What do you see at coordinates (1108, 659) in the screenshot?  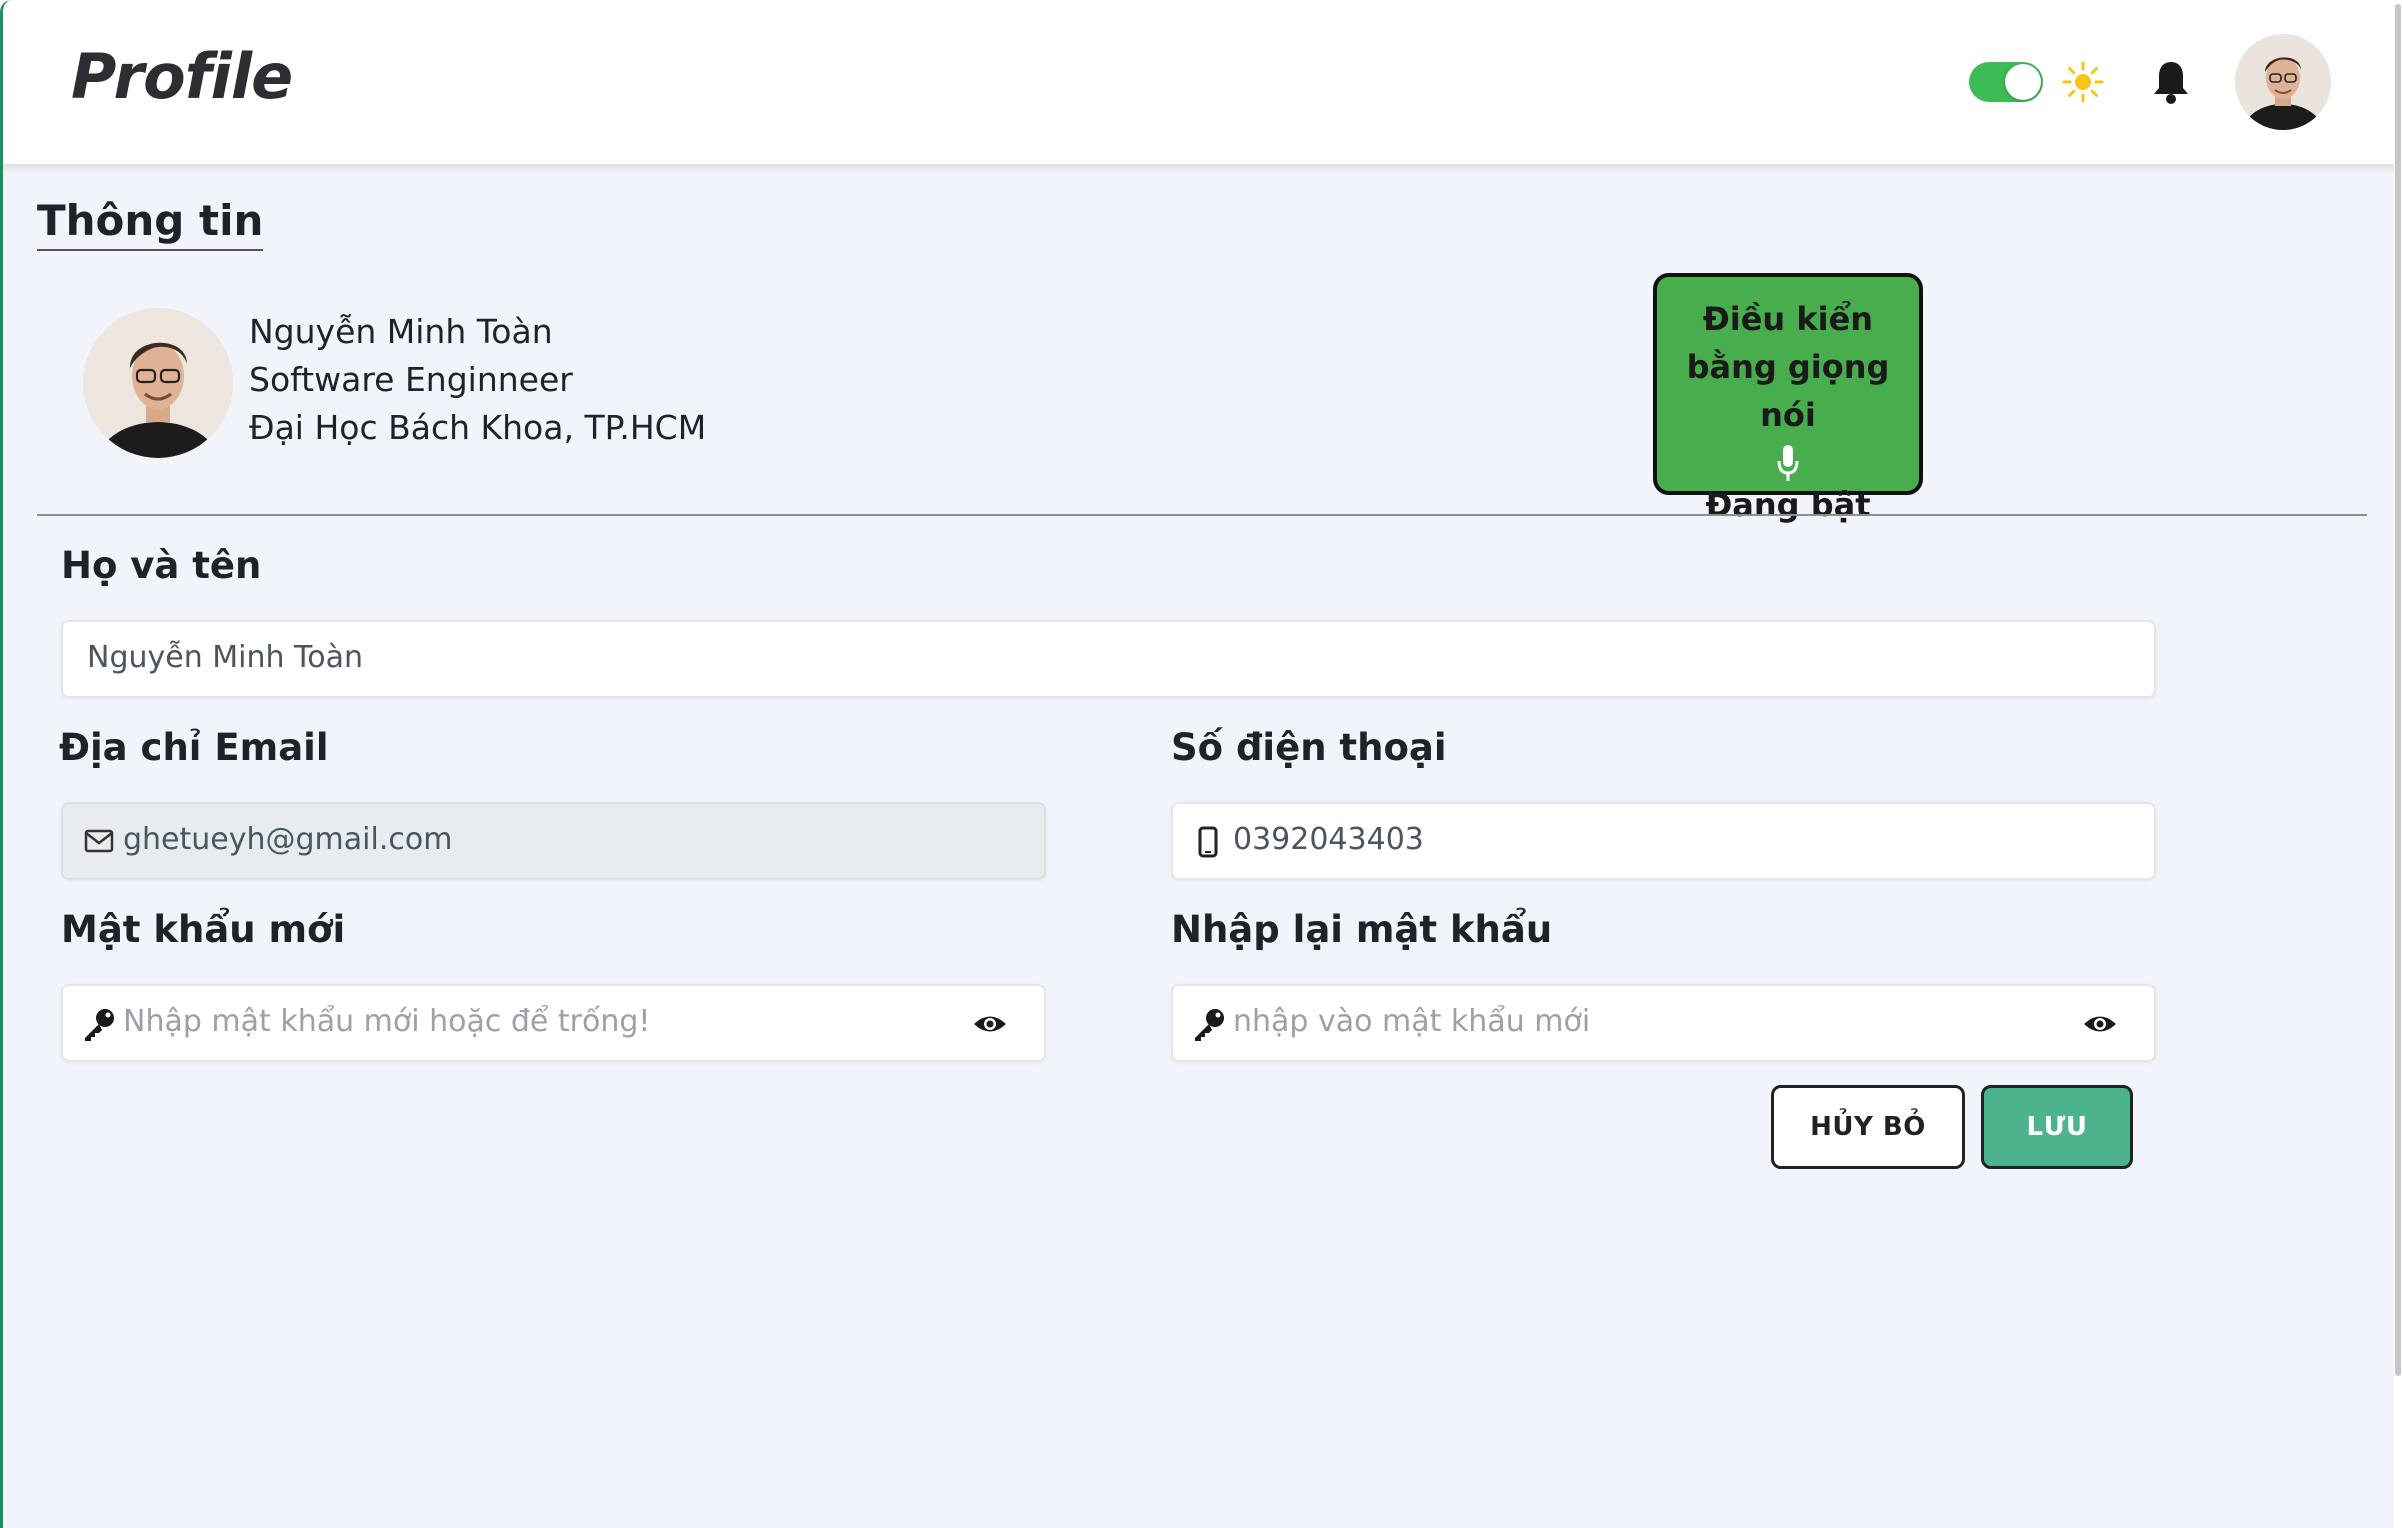 I see `fullname-field: Nguyễn Minh Toàn` at bounding box center [1108, 659].